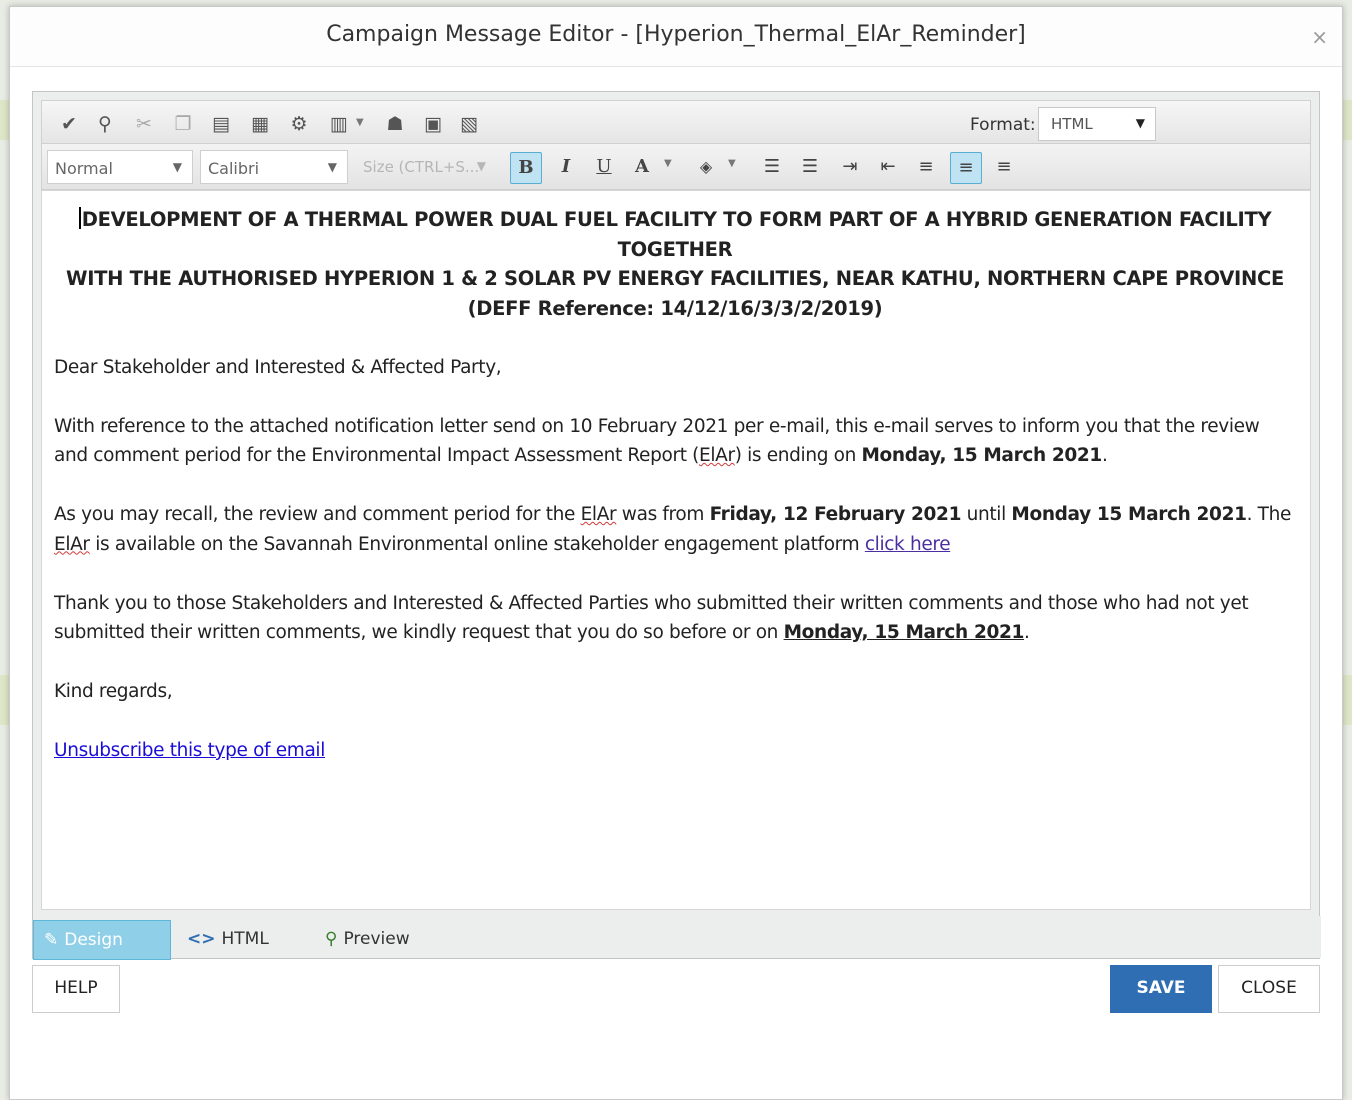  What do you see at coordinates (113, 691) in the screenshot?
I see `closing-paragraph: Kind regards,` at bounding box center [113, 691].